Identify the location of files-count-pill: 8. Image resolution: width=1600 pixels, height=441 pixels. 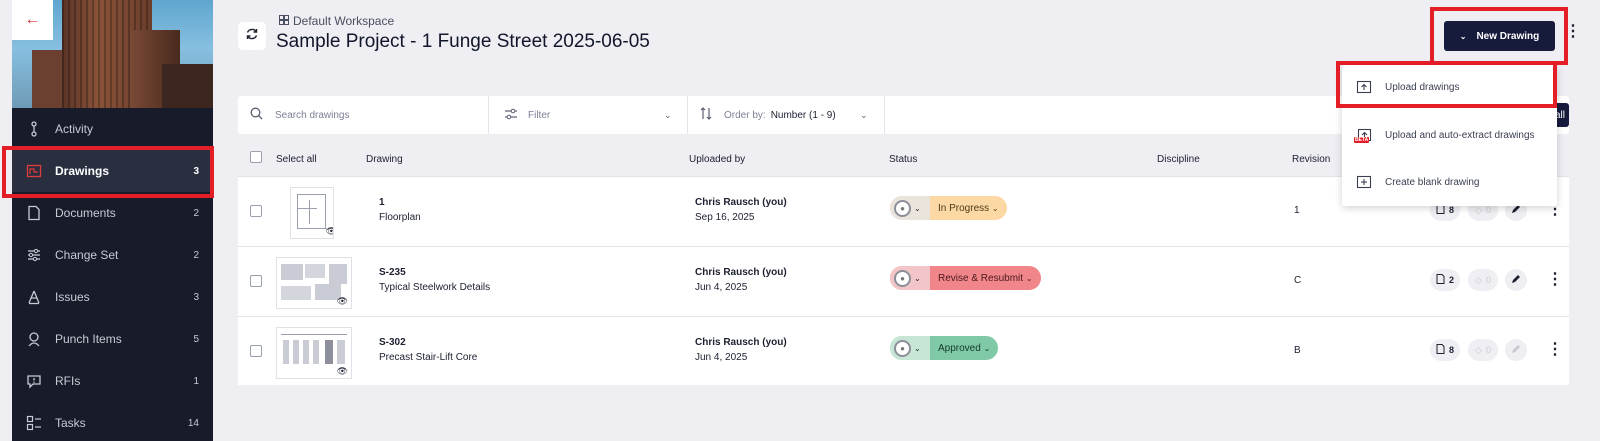
(1445, 350).